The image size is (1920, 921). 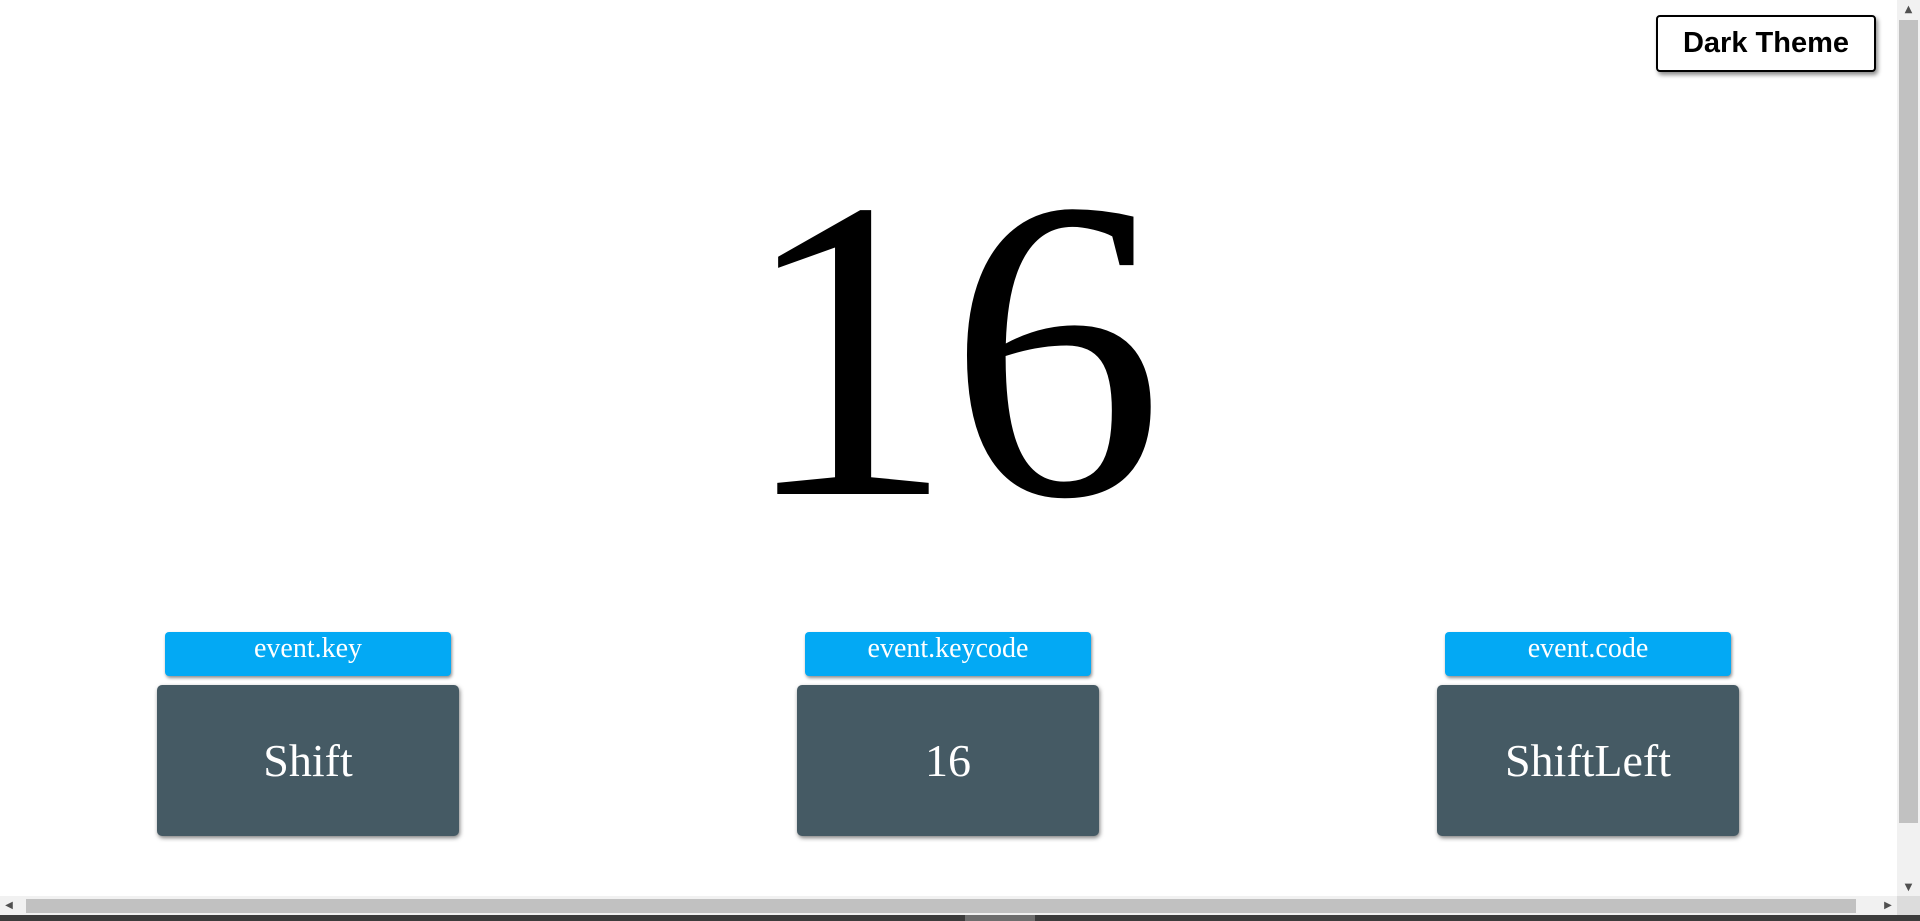 What do you see at coordinates (1888, 905) in the screenshot?
I see `scroll-right-arrow-icon: ▶` at bounding box center [1888, 905].